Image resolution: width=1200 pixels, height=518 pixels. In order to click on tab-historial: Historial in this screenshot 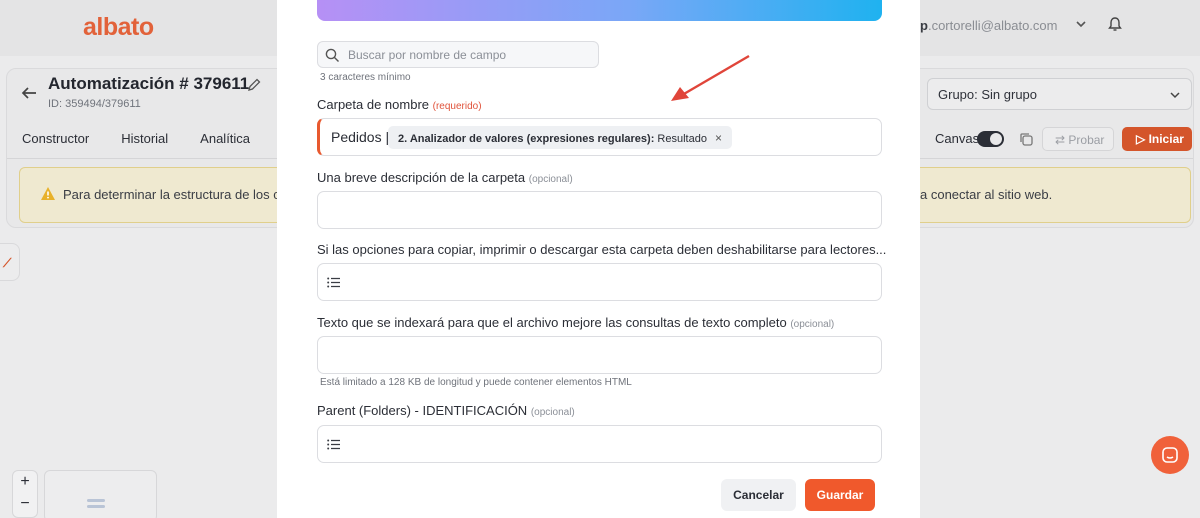, I will do `click(144, 138)`.